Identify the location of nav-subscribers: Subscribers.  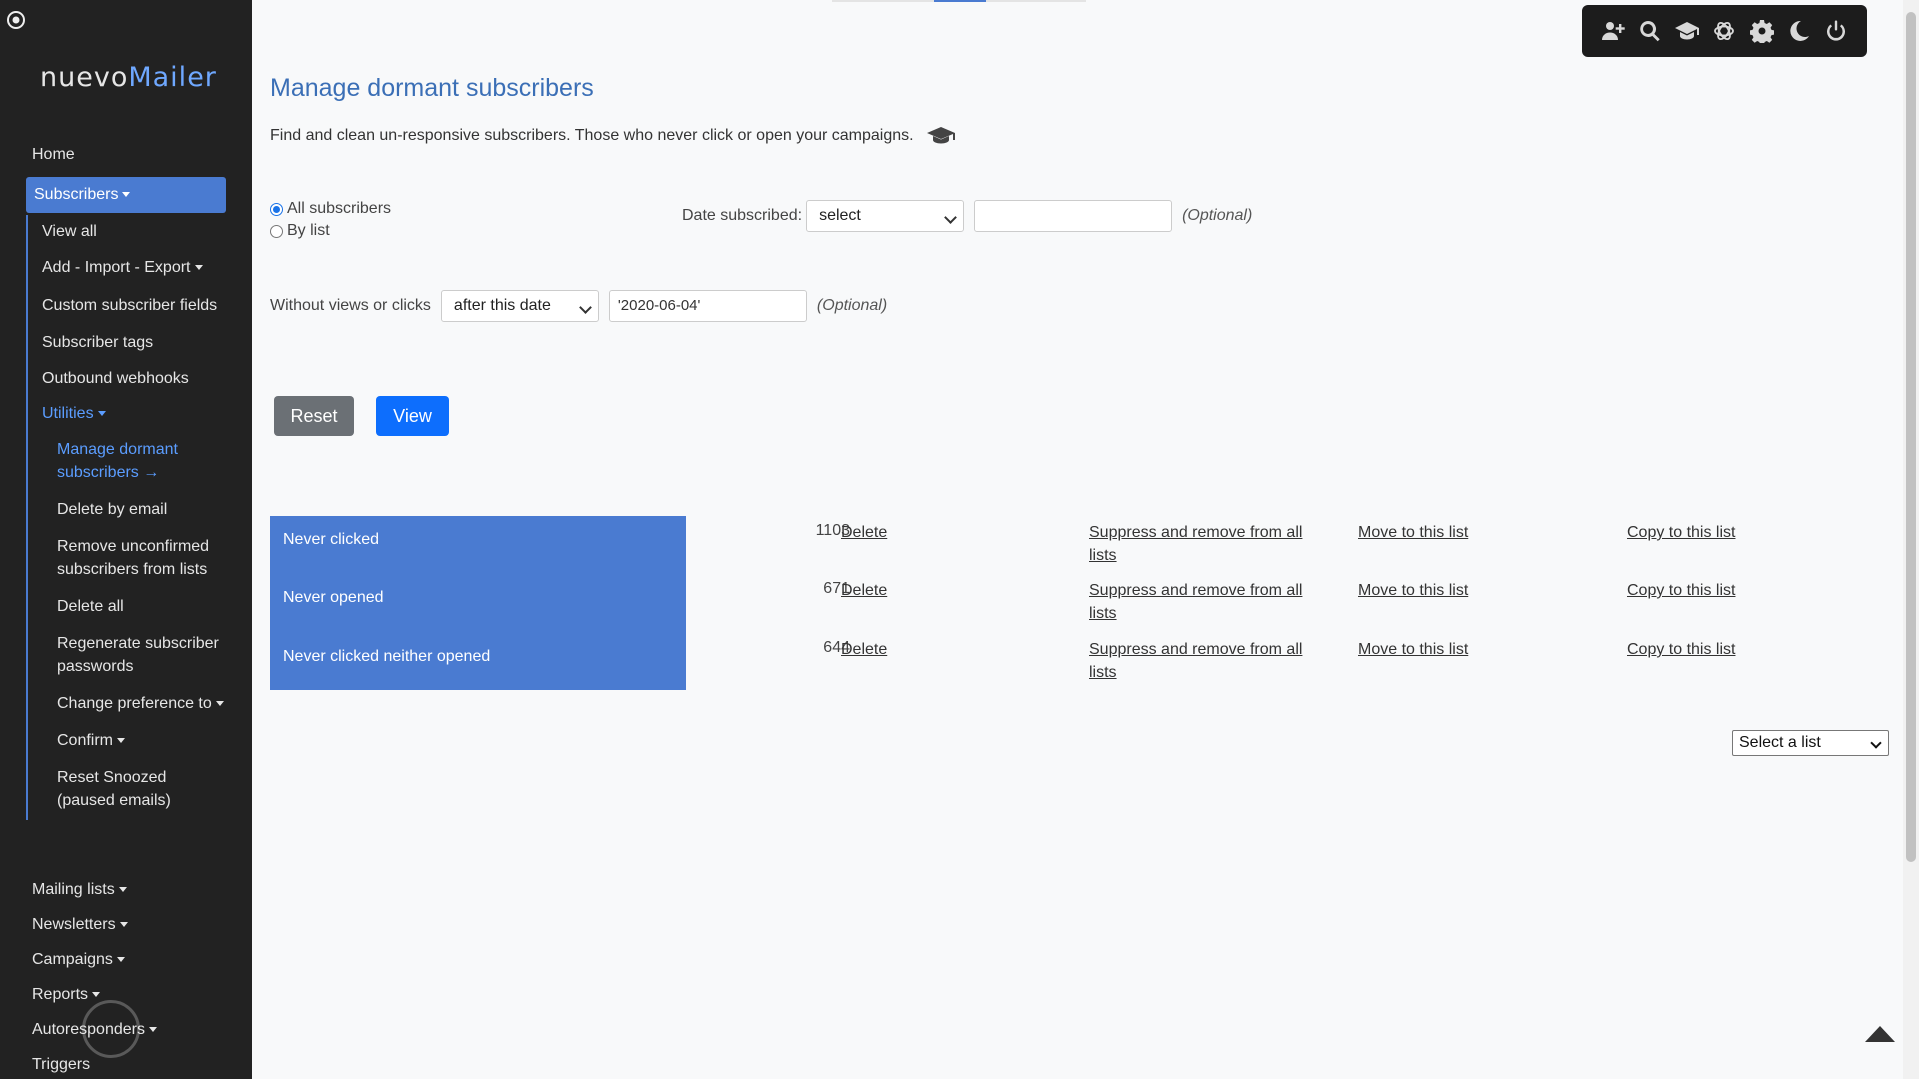
(126, 195).